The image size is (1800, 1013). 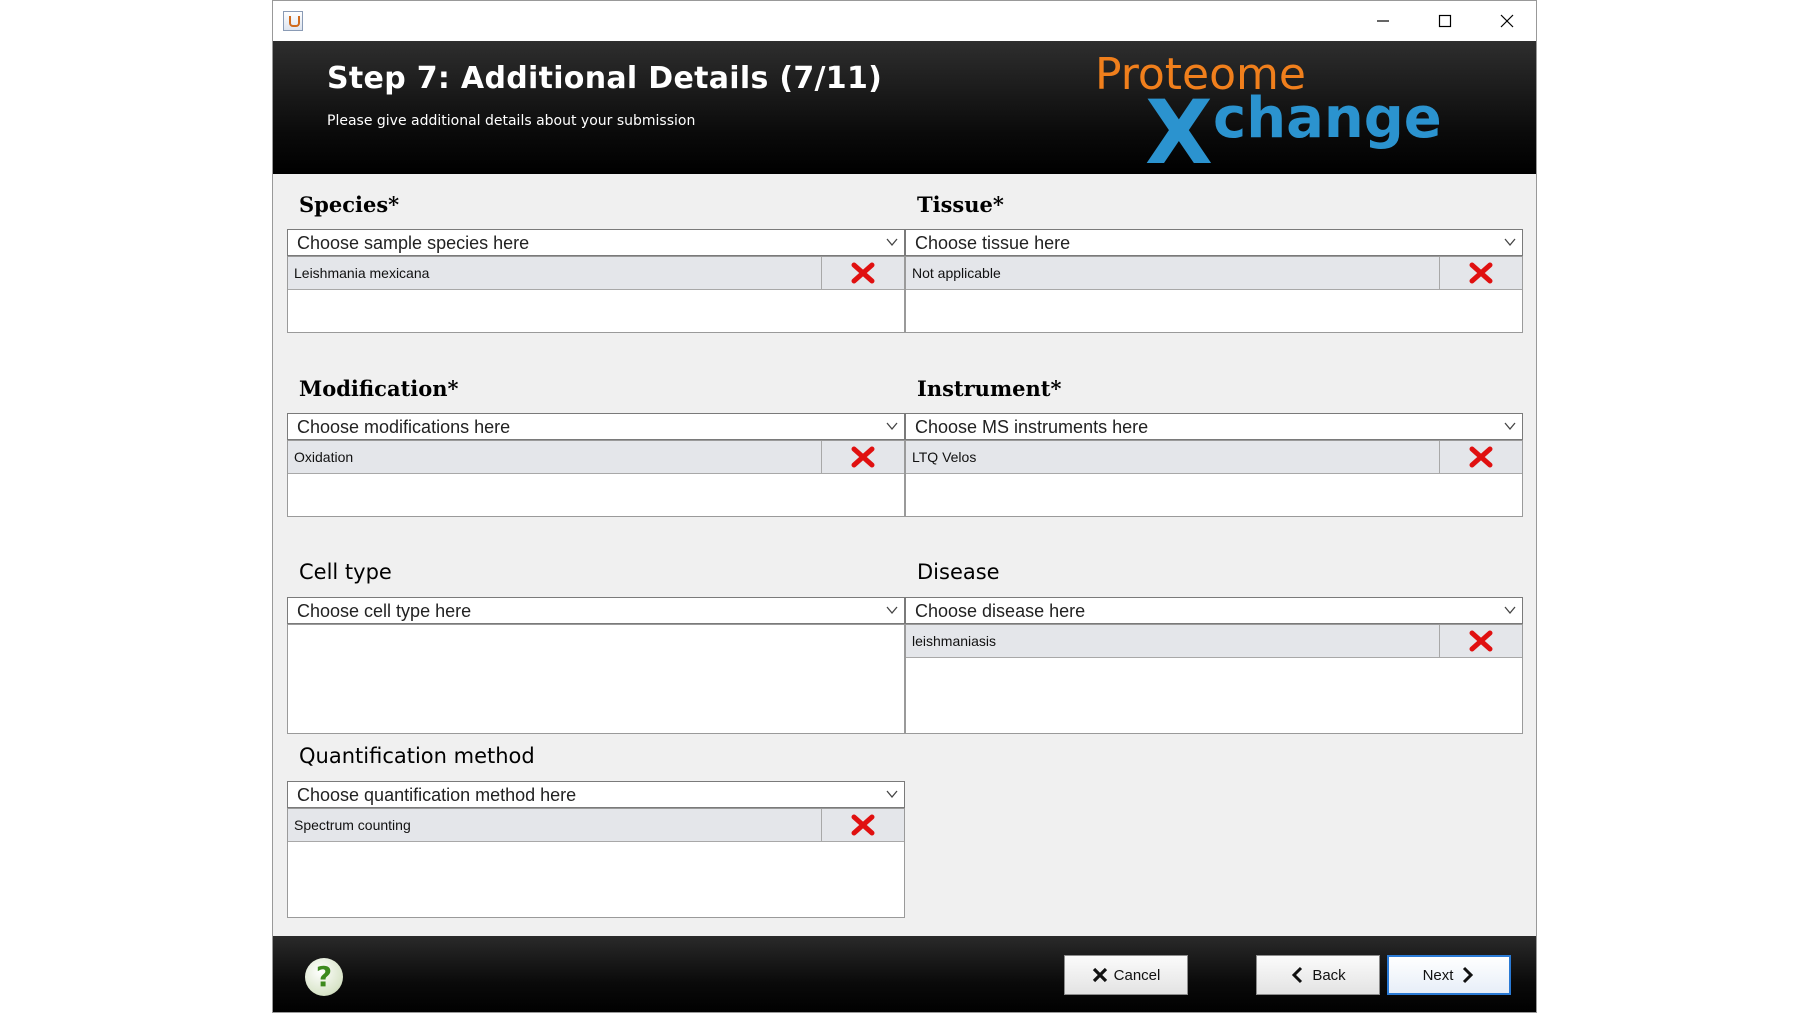 What do you see at coordinates (1468, 975) in the screenshot?
I see `chevron-right-icon` at bounding box center [1468, 975].